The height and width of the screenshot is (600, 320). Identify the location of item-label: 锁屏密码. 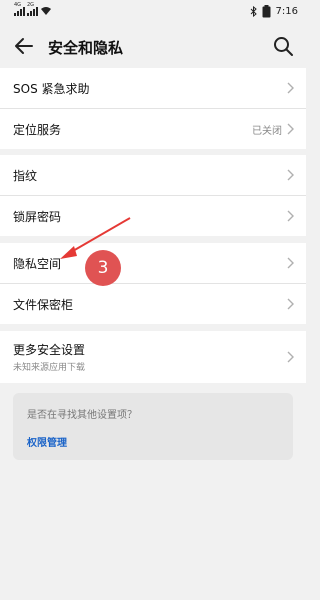
(37, 217).